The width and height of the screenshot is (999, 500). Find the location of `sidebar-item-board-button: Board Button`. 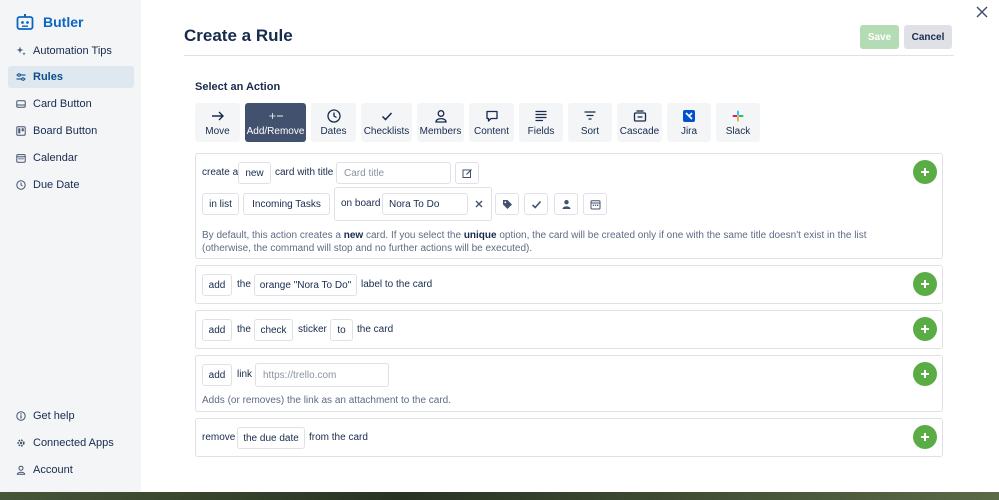

sidebar-item-board-button: Board Button is located at coordinates (71, 131).